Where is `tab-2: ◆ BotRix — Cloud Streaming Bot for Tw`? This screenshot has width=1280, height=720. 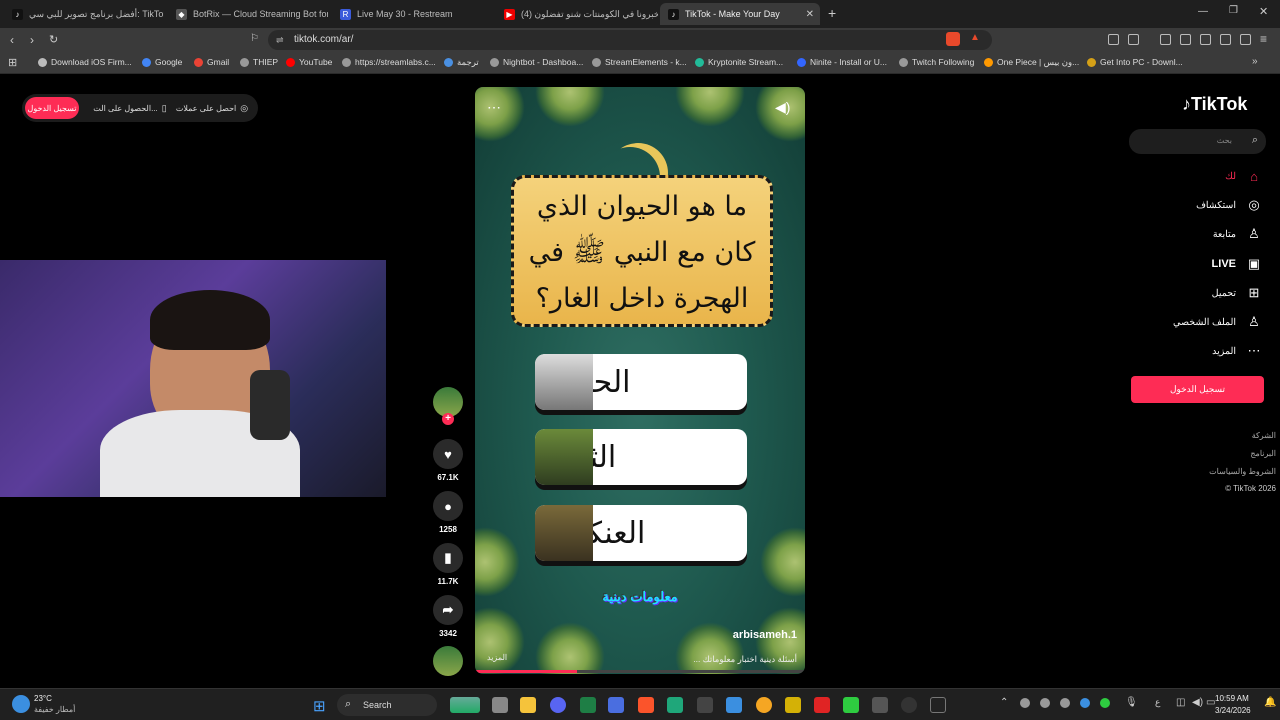
tab-2: ◆ BotRix — Cloud Streaming Bot for Tw is located at coordinates (248, 14).